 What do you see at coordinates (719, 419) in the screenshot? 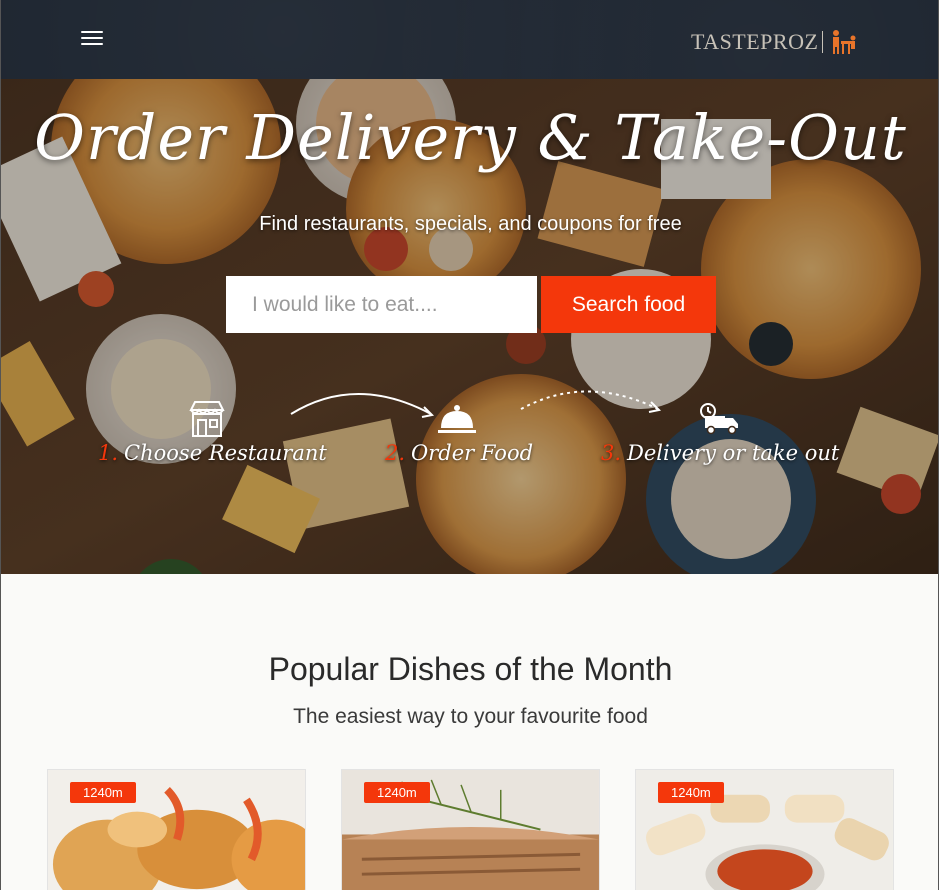
I see `delivery-truck-icon` at bounding box center [719, 419].